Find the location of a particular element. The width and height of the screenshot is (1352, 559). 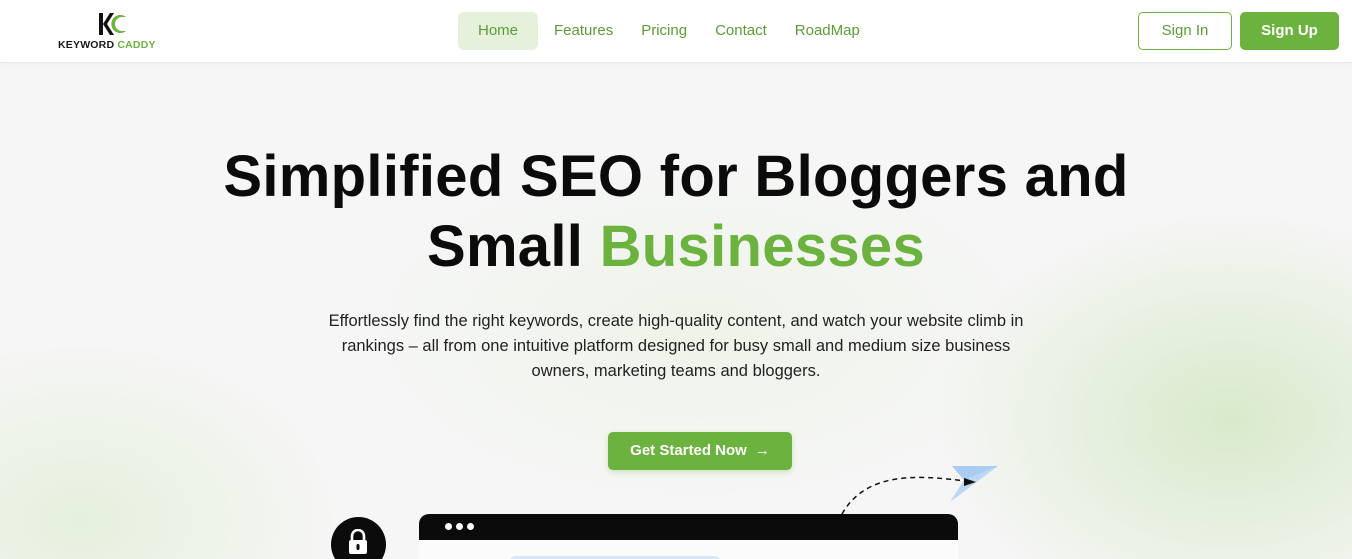

brand-logo: KEYWORD CADDY is located at coordinates (114, 33).